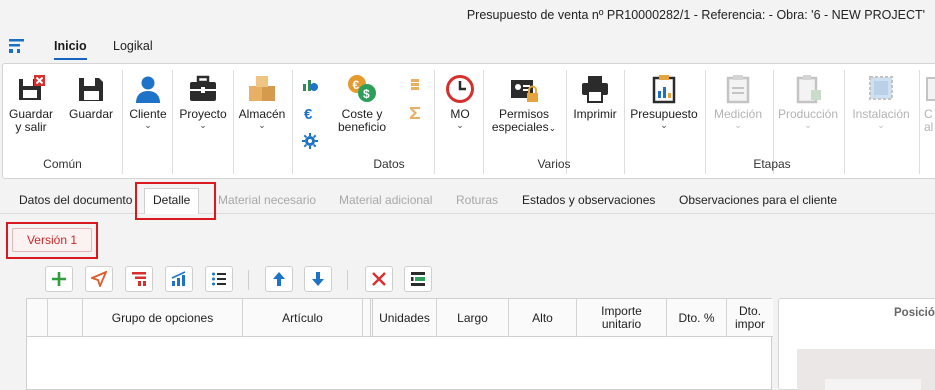 This screenshot has height=390, width=935. Describe the element at coordinates (16, 46) in the screenshot. I see `app-logo-icon` at that location.